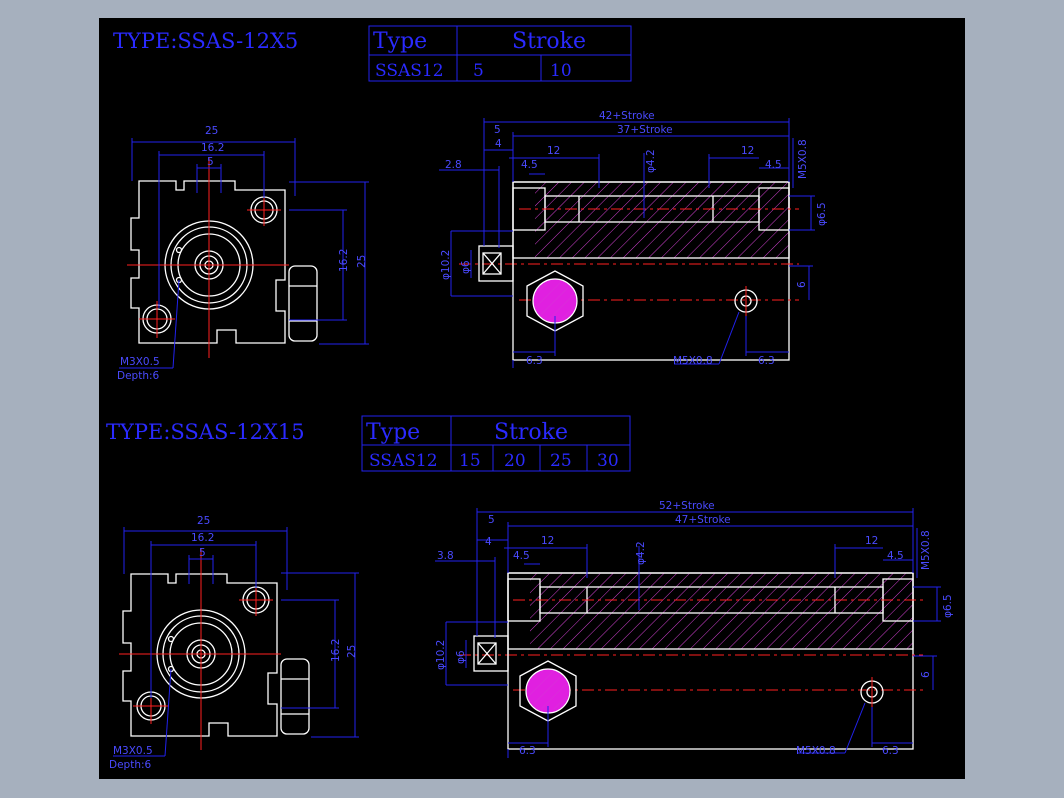 Image resolution: width=1064 pixels, height=798 pixels. What do you see at coordinates (478, 71) in the screenshot?
I see `table-stroke-value: 5` at bounding box center [478, 71].